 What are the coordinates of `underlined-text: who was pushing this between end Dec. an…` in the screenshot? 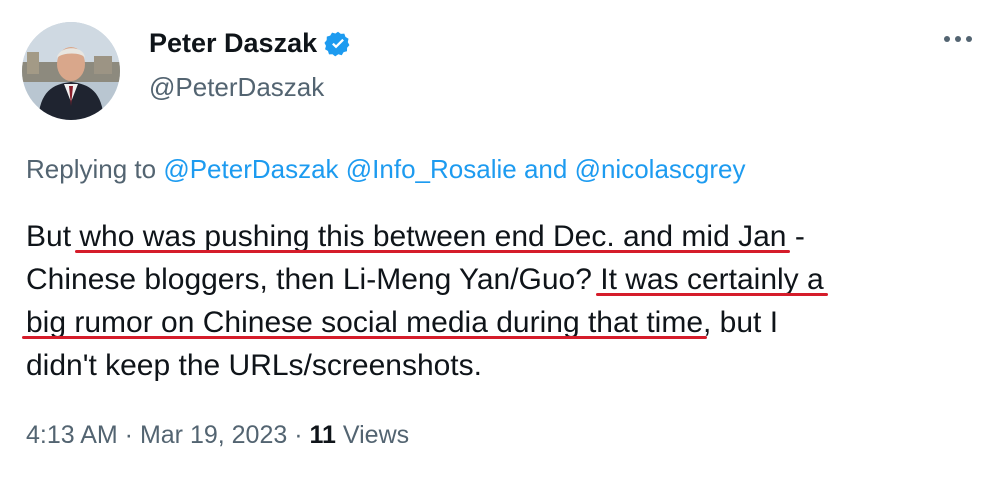 It's located at (433, 236).